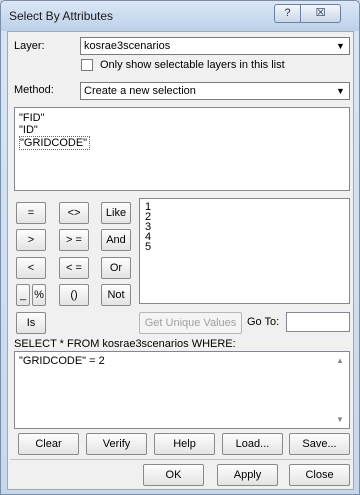  Describe the element at coordinates (39, 295) in the screenshot. I see `percent-button: %` at that location.